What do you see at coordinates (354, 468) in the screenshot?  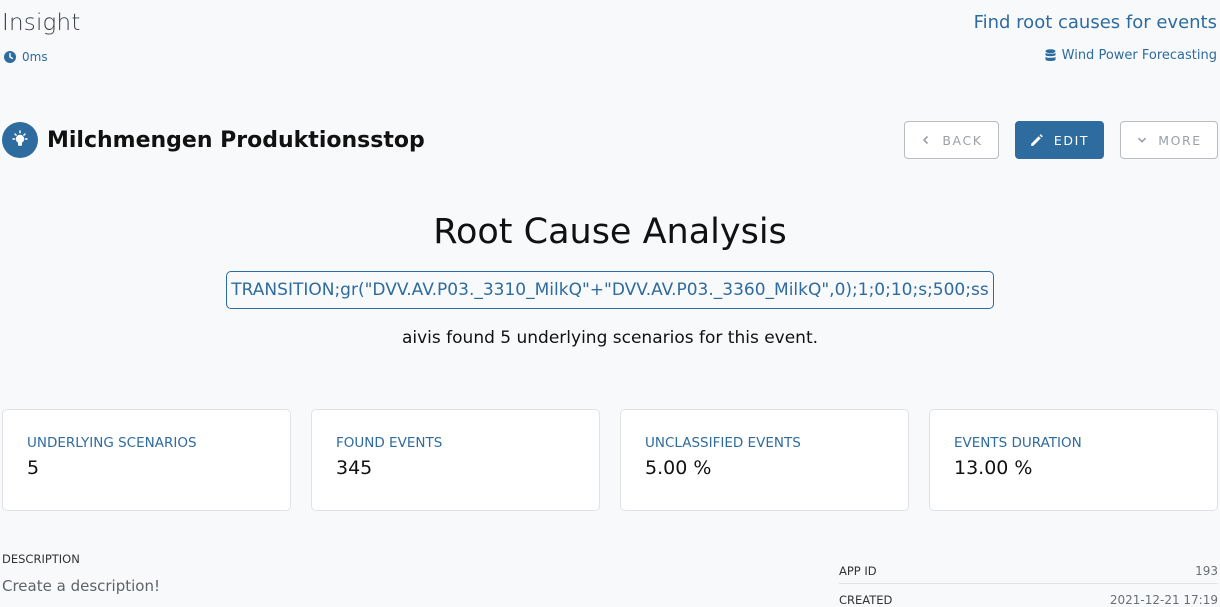 I see `stat-value: 345` at bounding box center [354, 468].